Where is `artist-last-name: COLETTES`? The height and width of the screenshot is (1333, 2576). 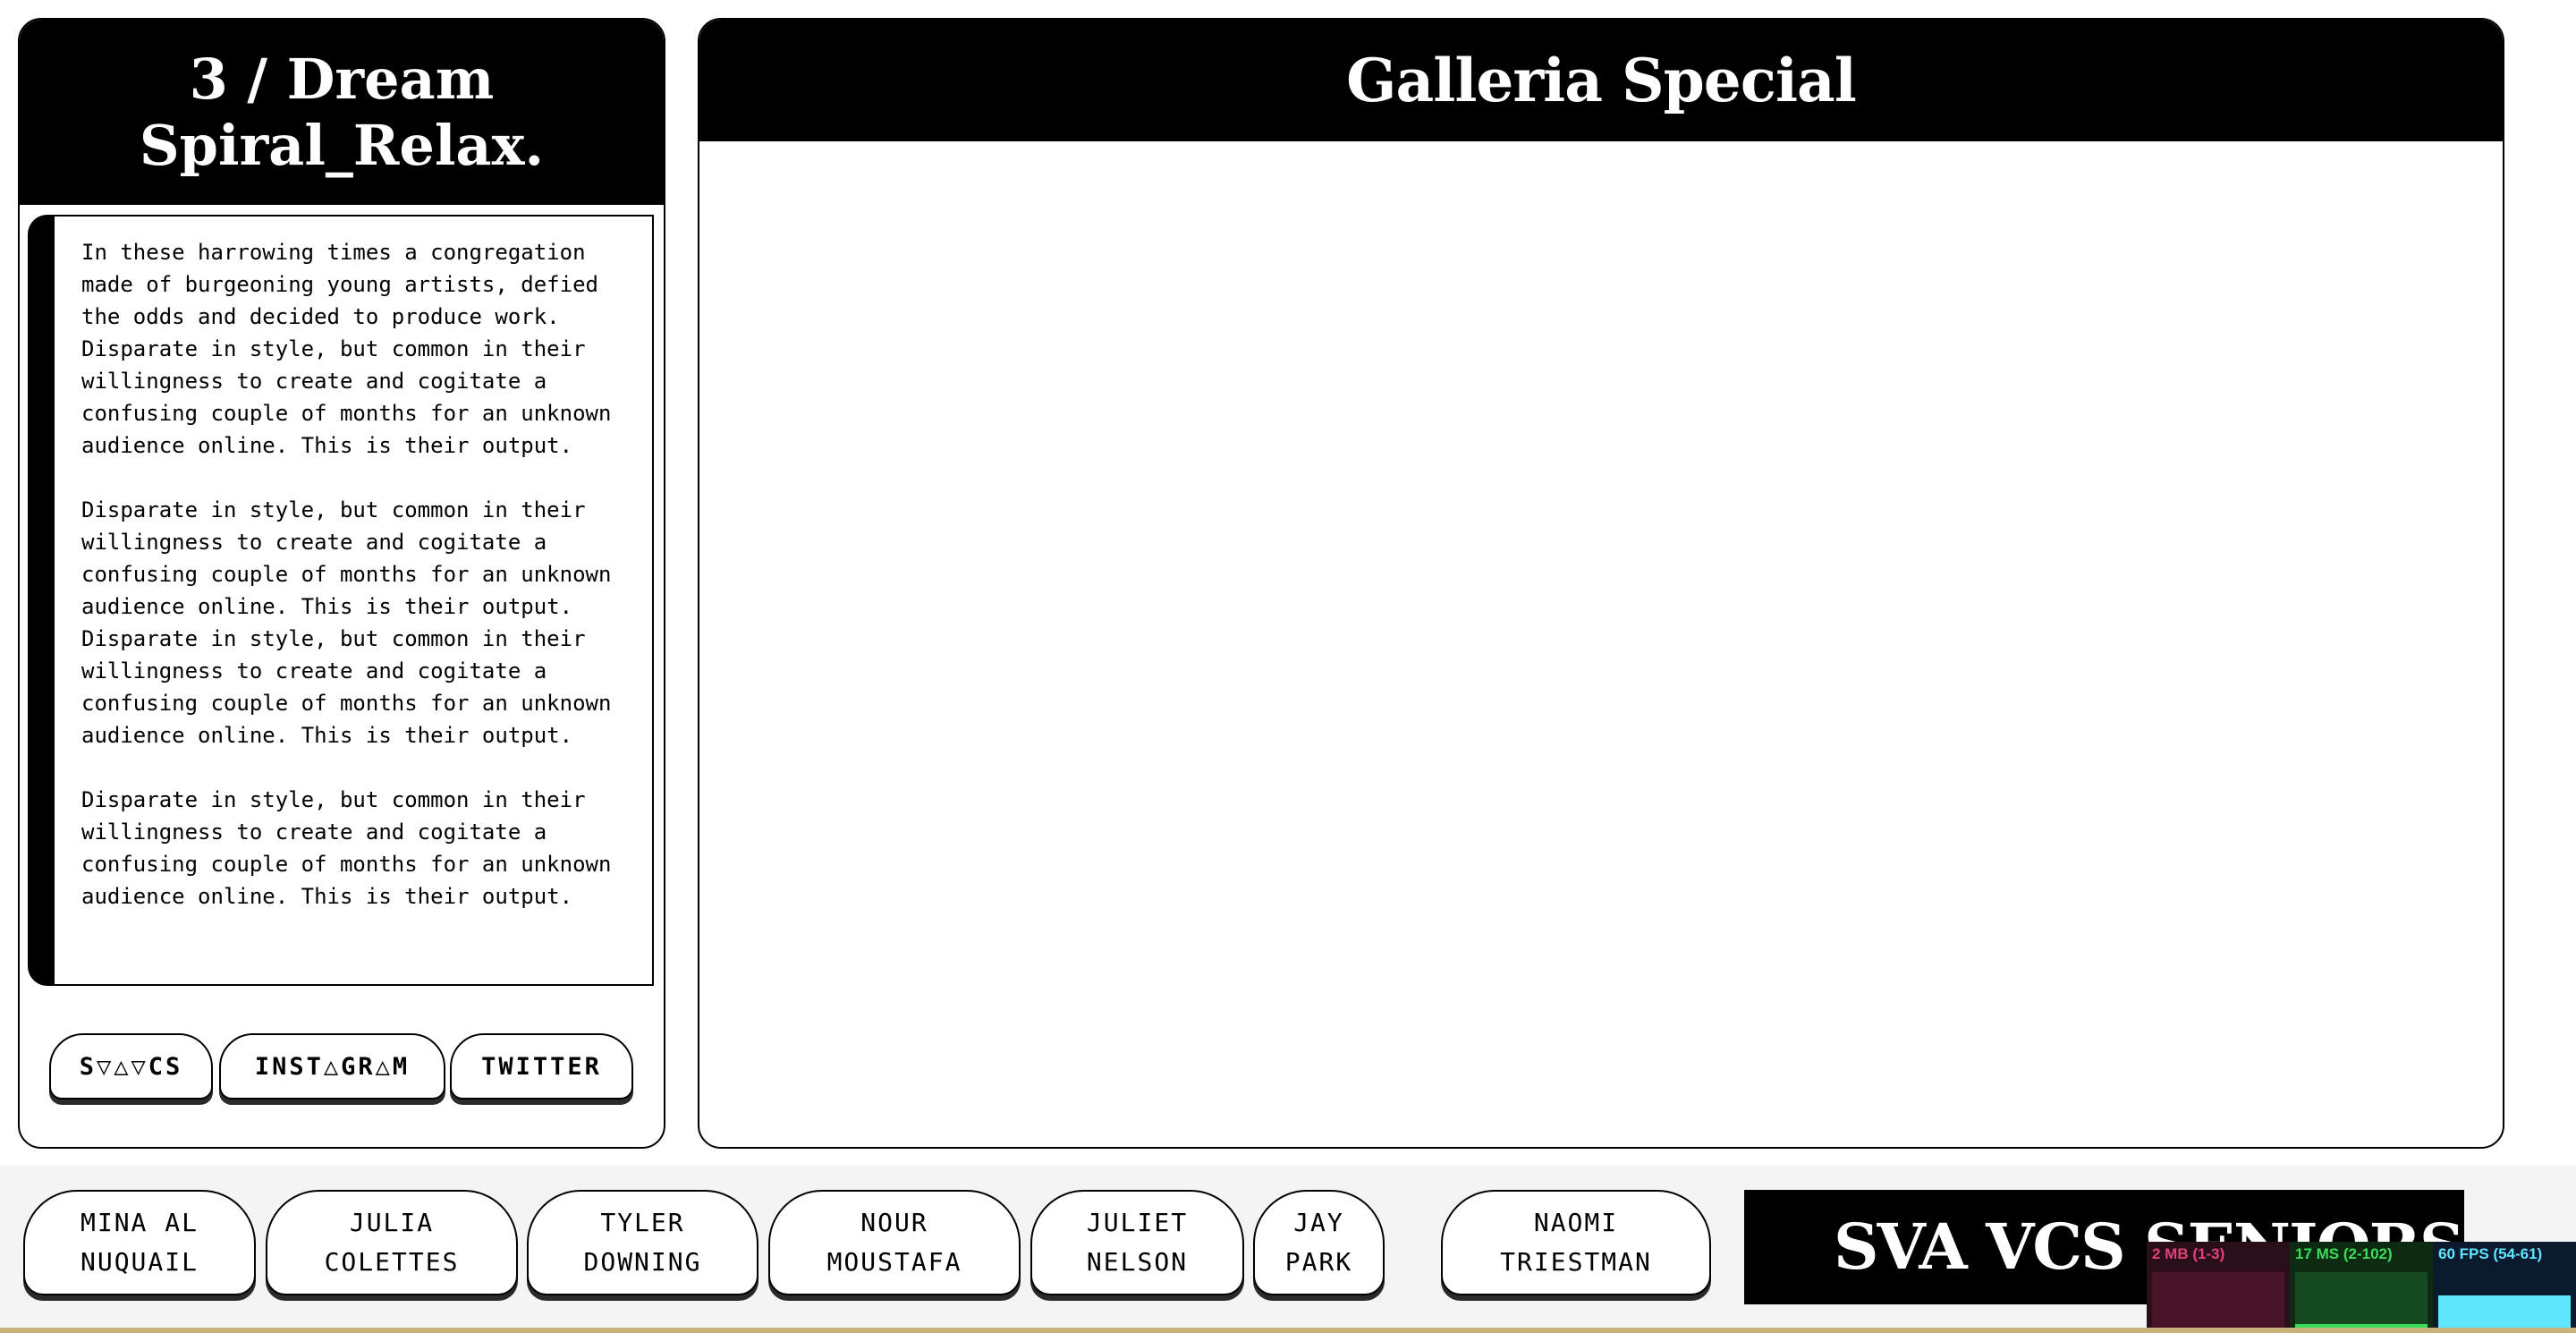 artist-last-name: COLETTES is located at coordinates (392, 1262).